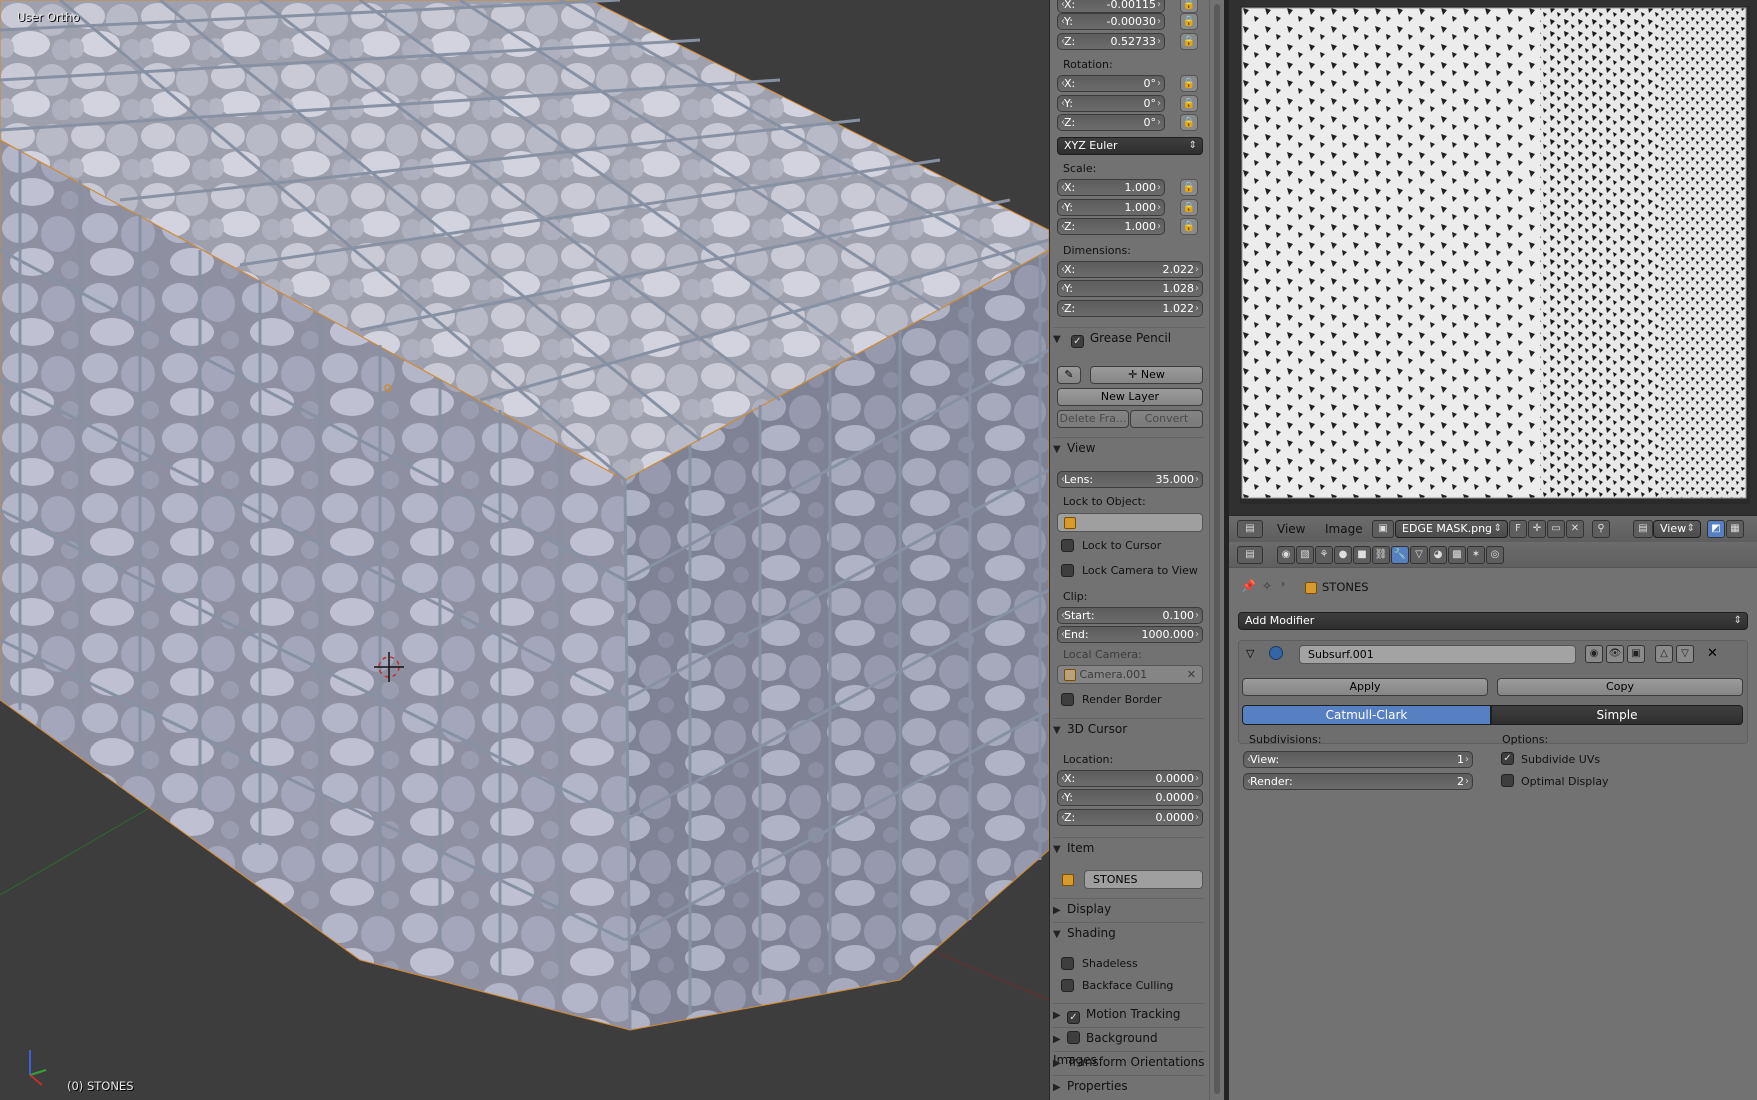 The image size is (1757, 1100). I want to click on shadeless-checkbox, so click(1067, 963).